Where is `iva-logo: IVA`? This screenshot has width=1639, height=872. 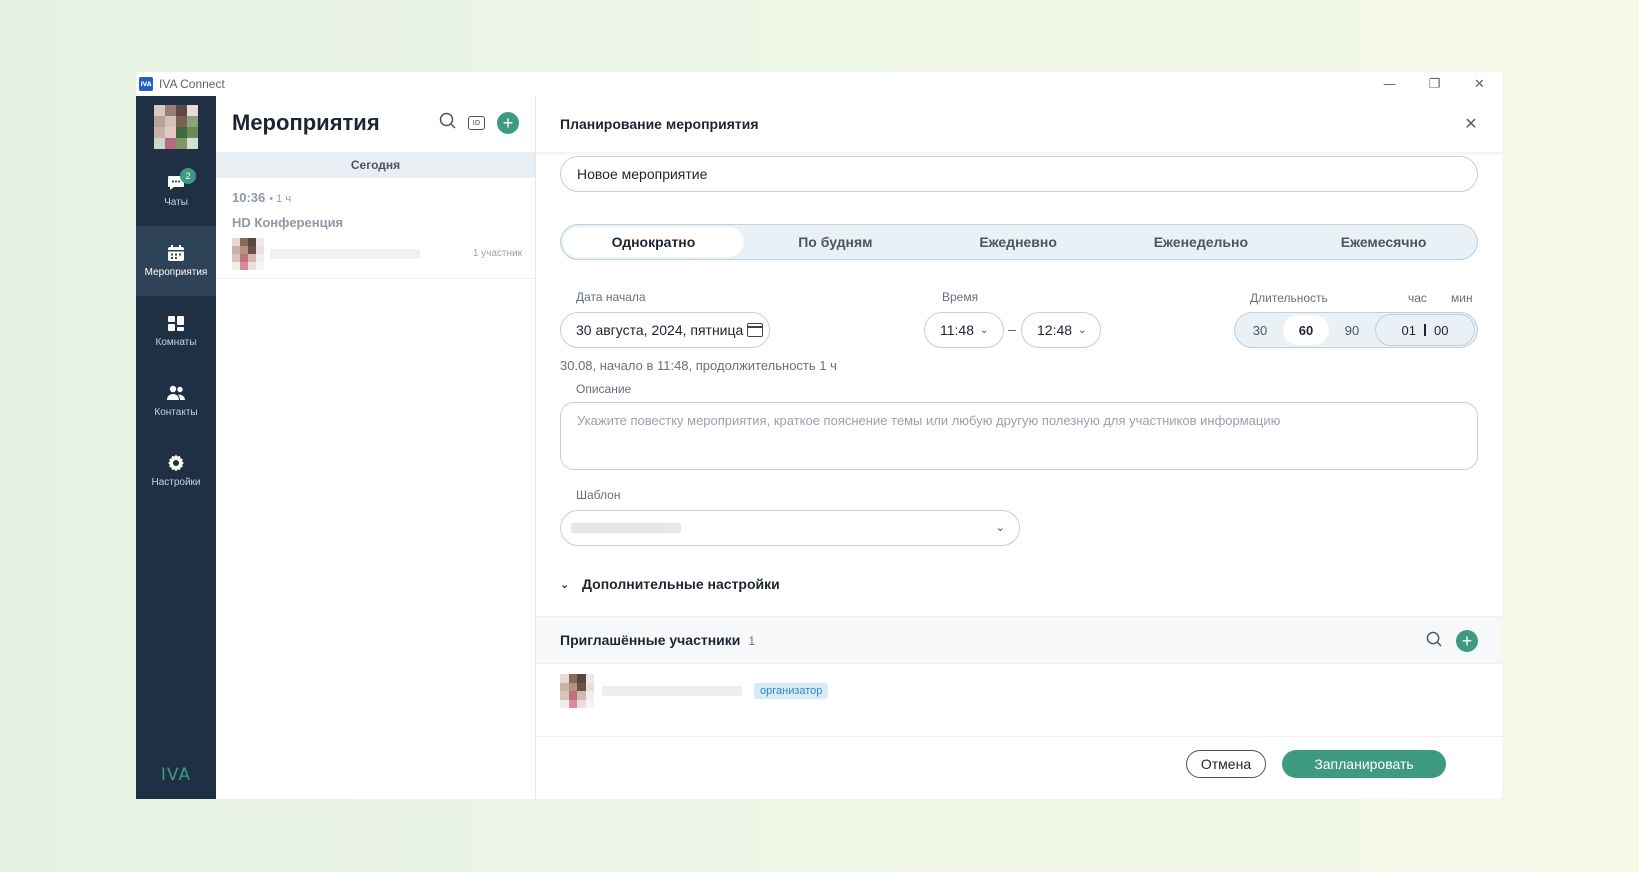 iva-logo: IVA is located at coordinates (176, 775).